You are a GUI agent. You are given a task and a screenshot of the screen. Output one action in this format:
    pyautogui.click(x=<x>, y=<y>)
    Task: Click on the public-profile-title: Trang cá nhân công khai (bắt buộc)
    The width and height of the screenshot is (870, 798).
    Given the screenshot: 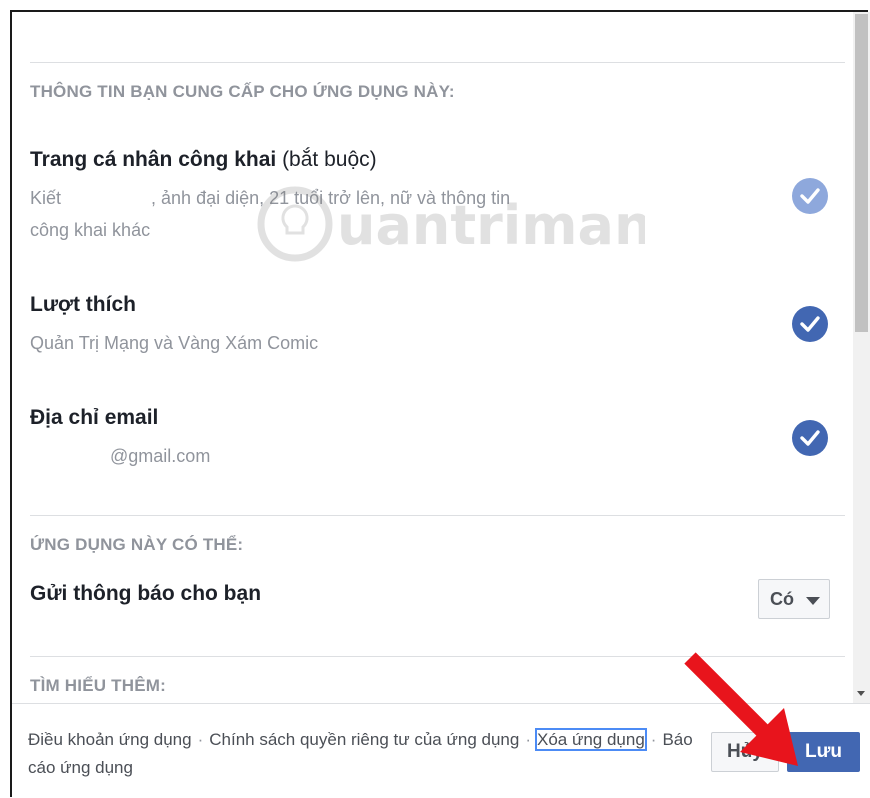 What is the action you would take?
    pyautogui.click(x=203, y=160)
    